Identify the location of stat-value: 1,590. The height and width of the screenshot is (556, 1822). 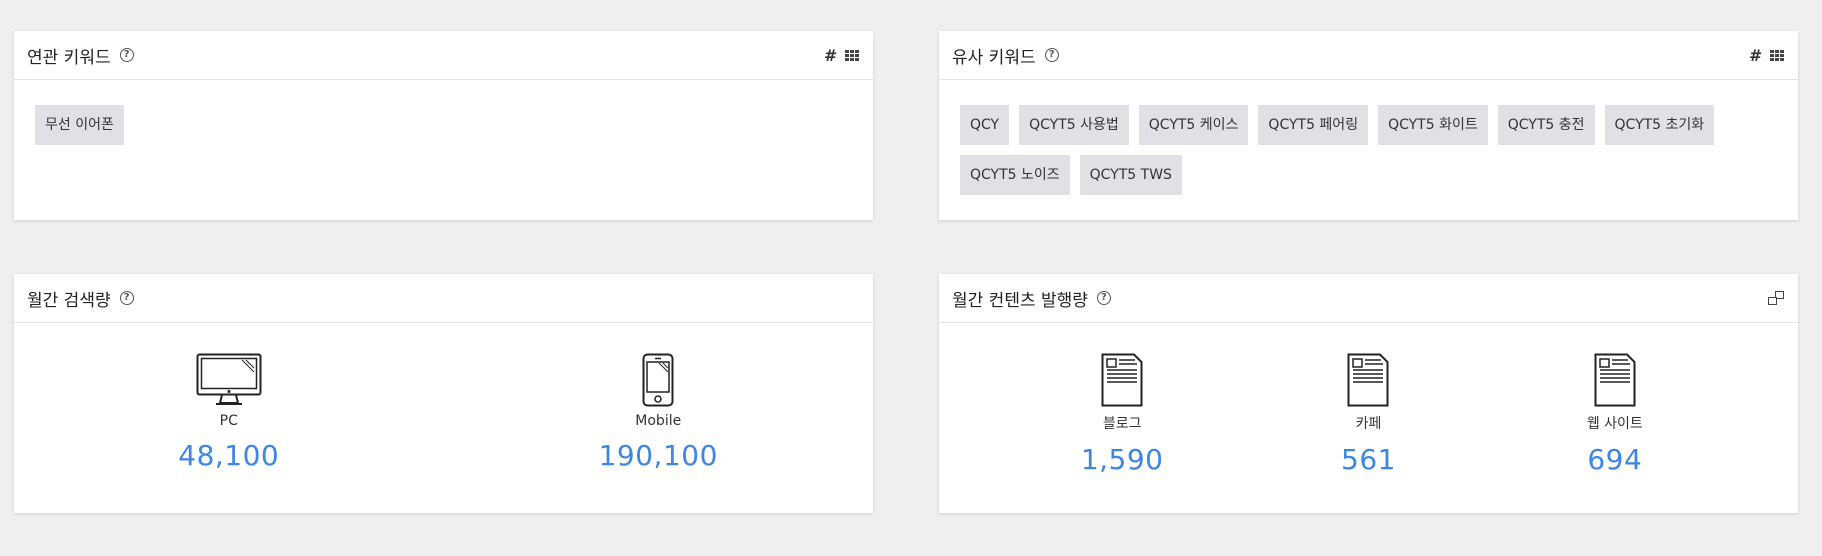
(1122, 459).